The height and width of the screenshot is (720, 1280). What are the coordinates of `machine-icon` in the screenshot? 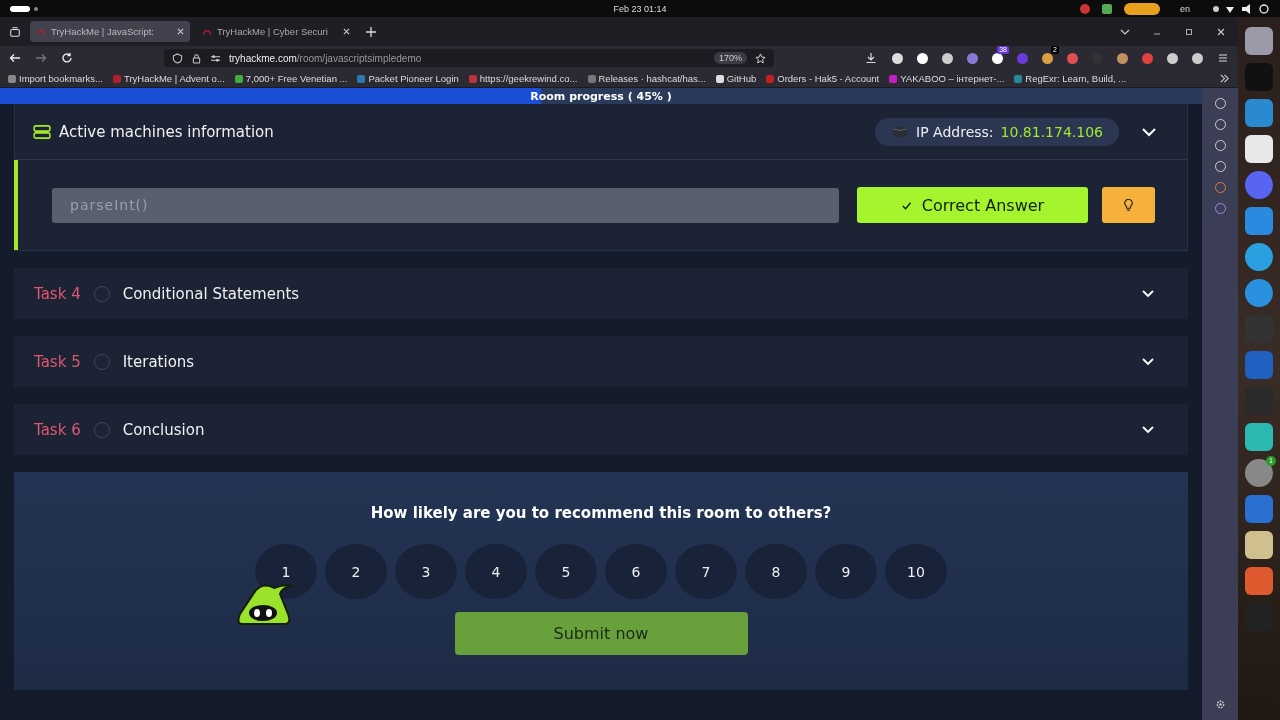 It's located at (900, 131).